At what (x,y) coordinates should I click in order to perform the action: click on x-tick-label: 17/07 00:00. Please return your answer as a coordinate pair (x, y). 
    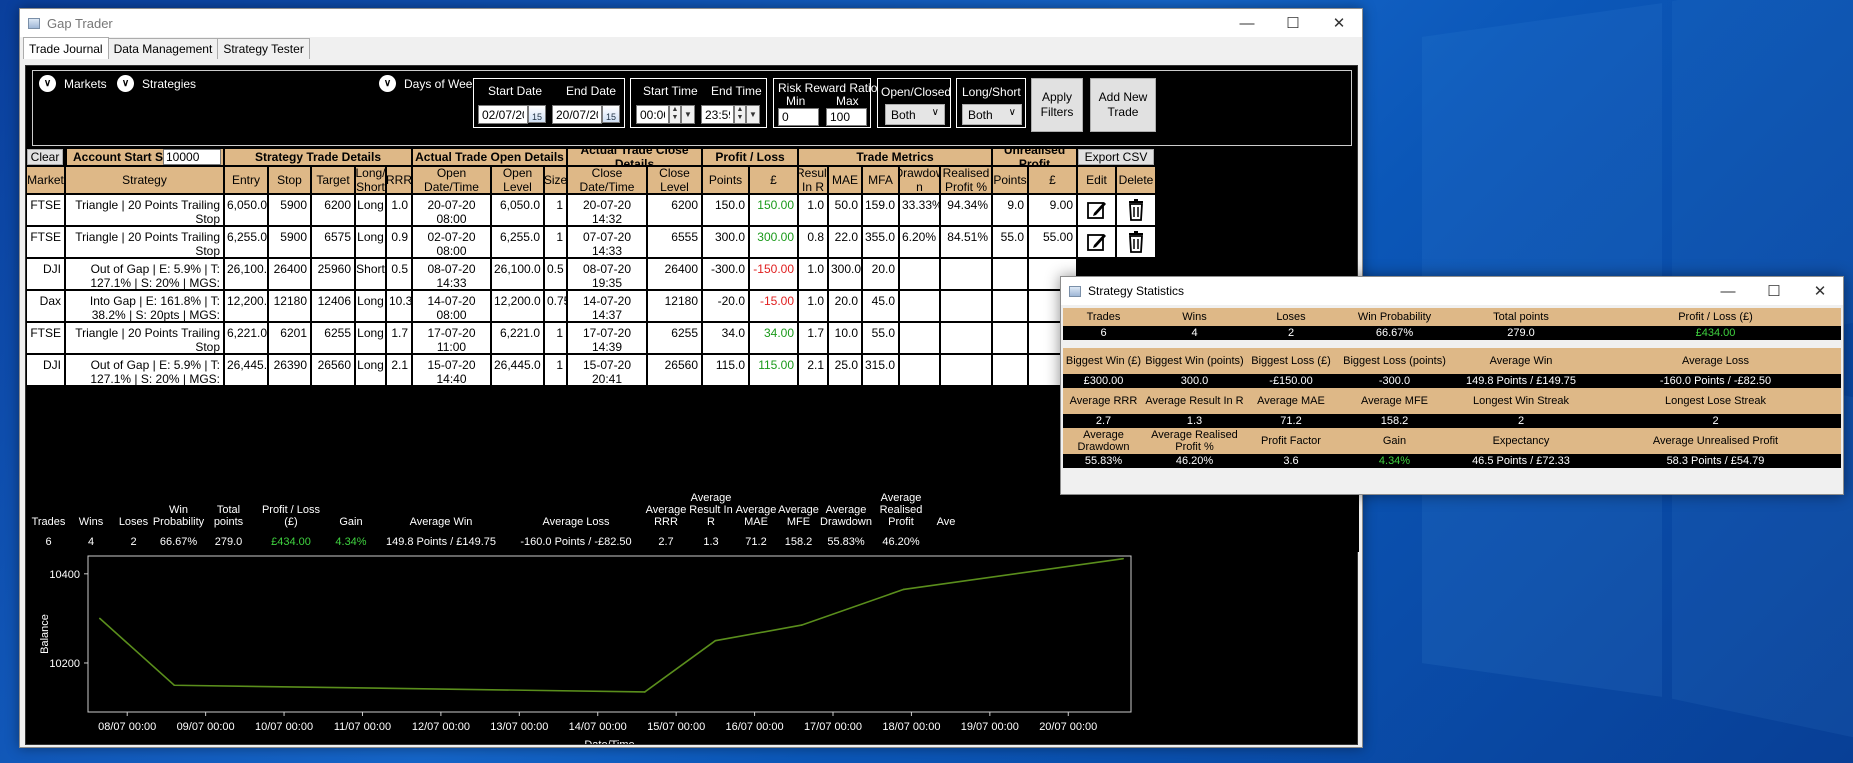
    Looking at the image, I should click on (833, 727).